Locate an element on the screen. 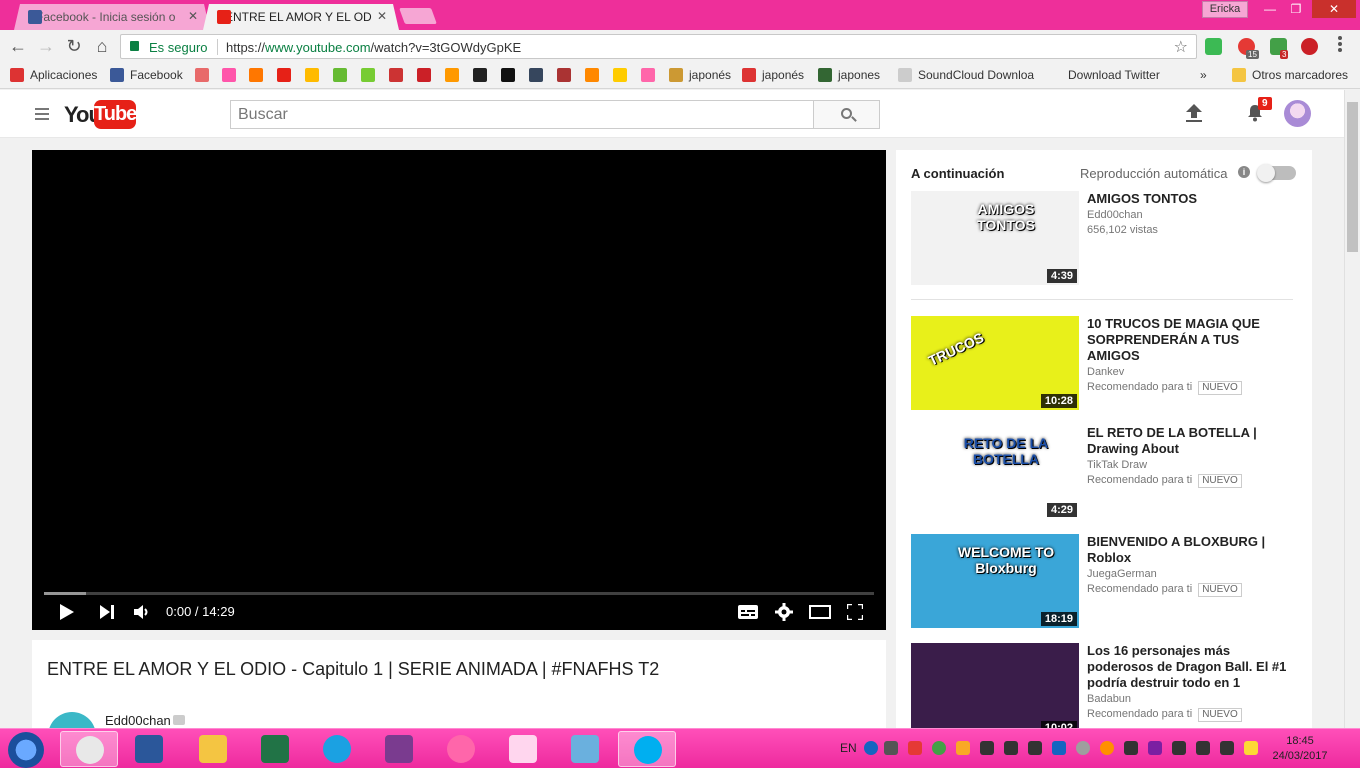  bookmark-item: Otros marcadores is located at coordinates (1290, 75).